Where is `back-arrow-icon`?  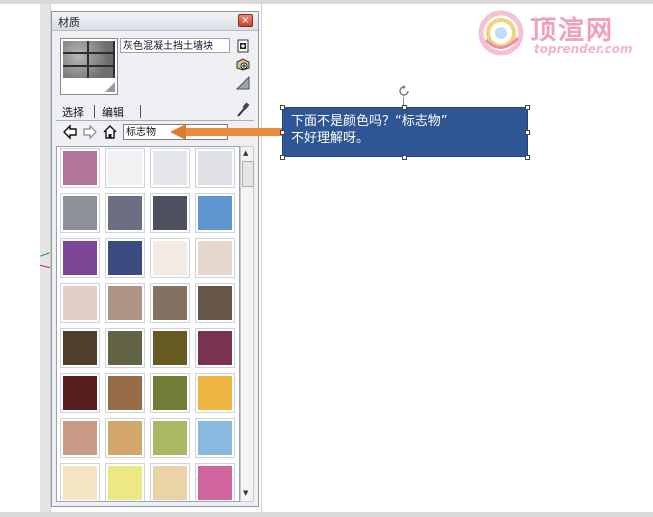 back-arrow-icon is located at coordinates (70, 132).